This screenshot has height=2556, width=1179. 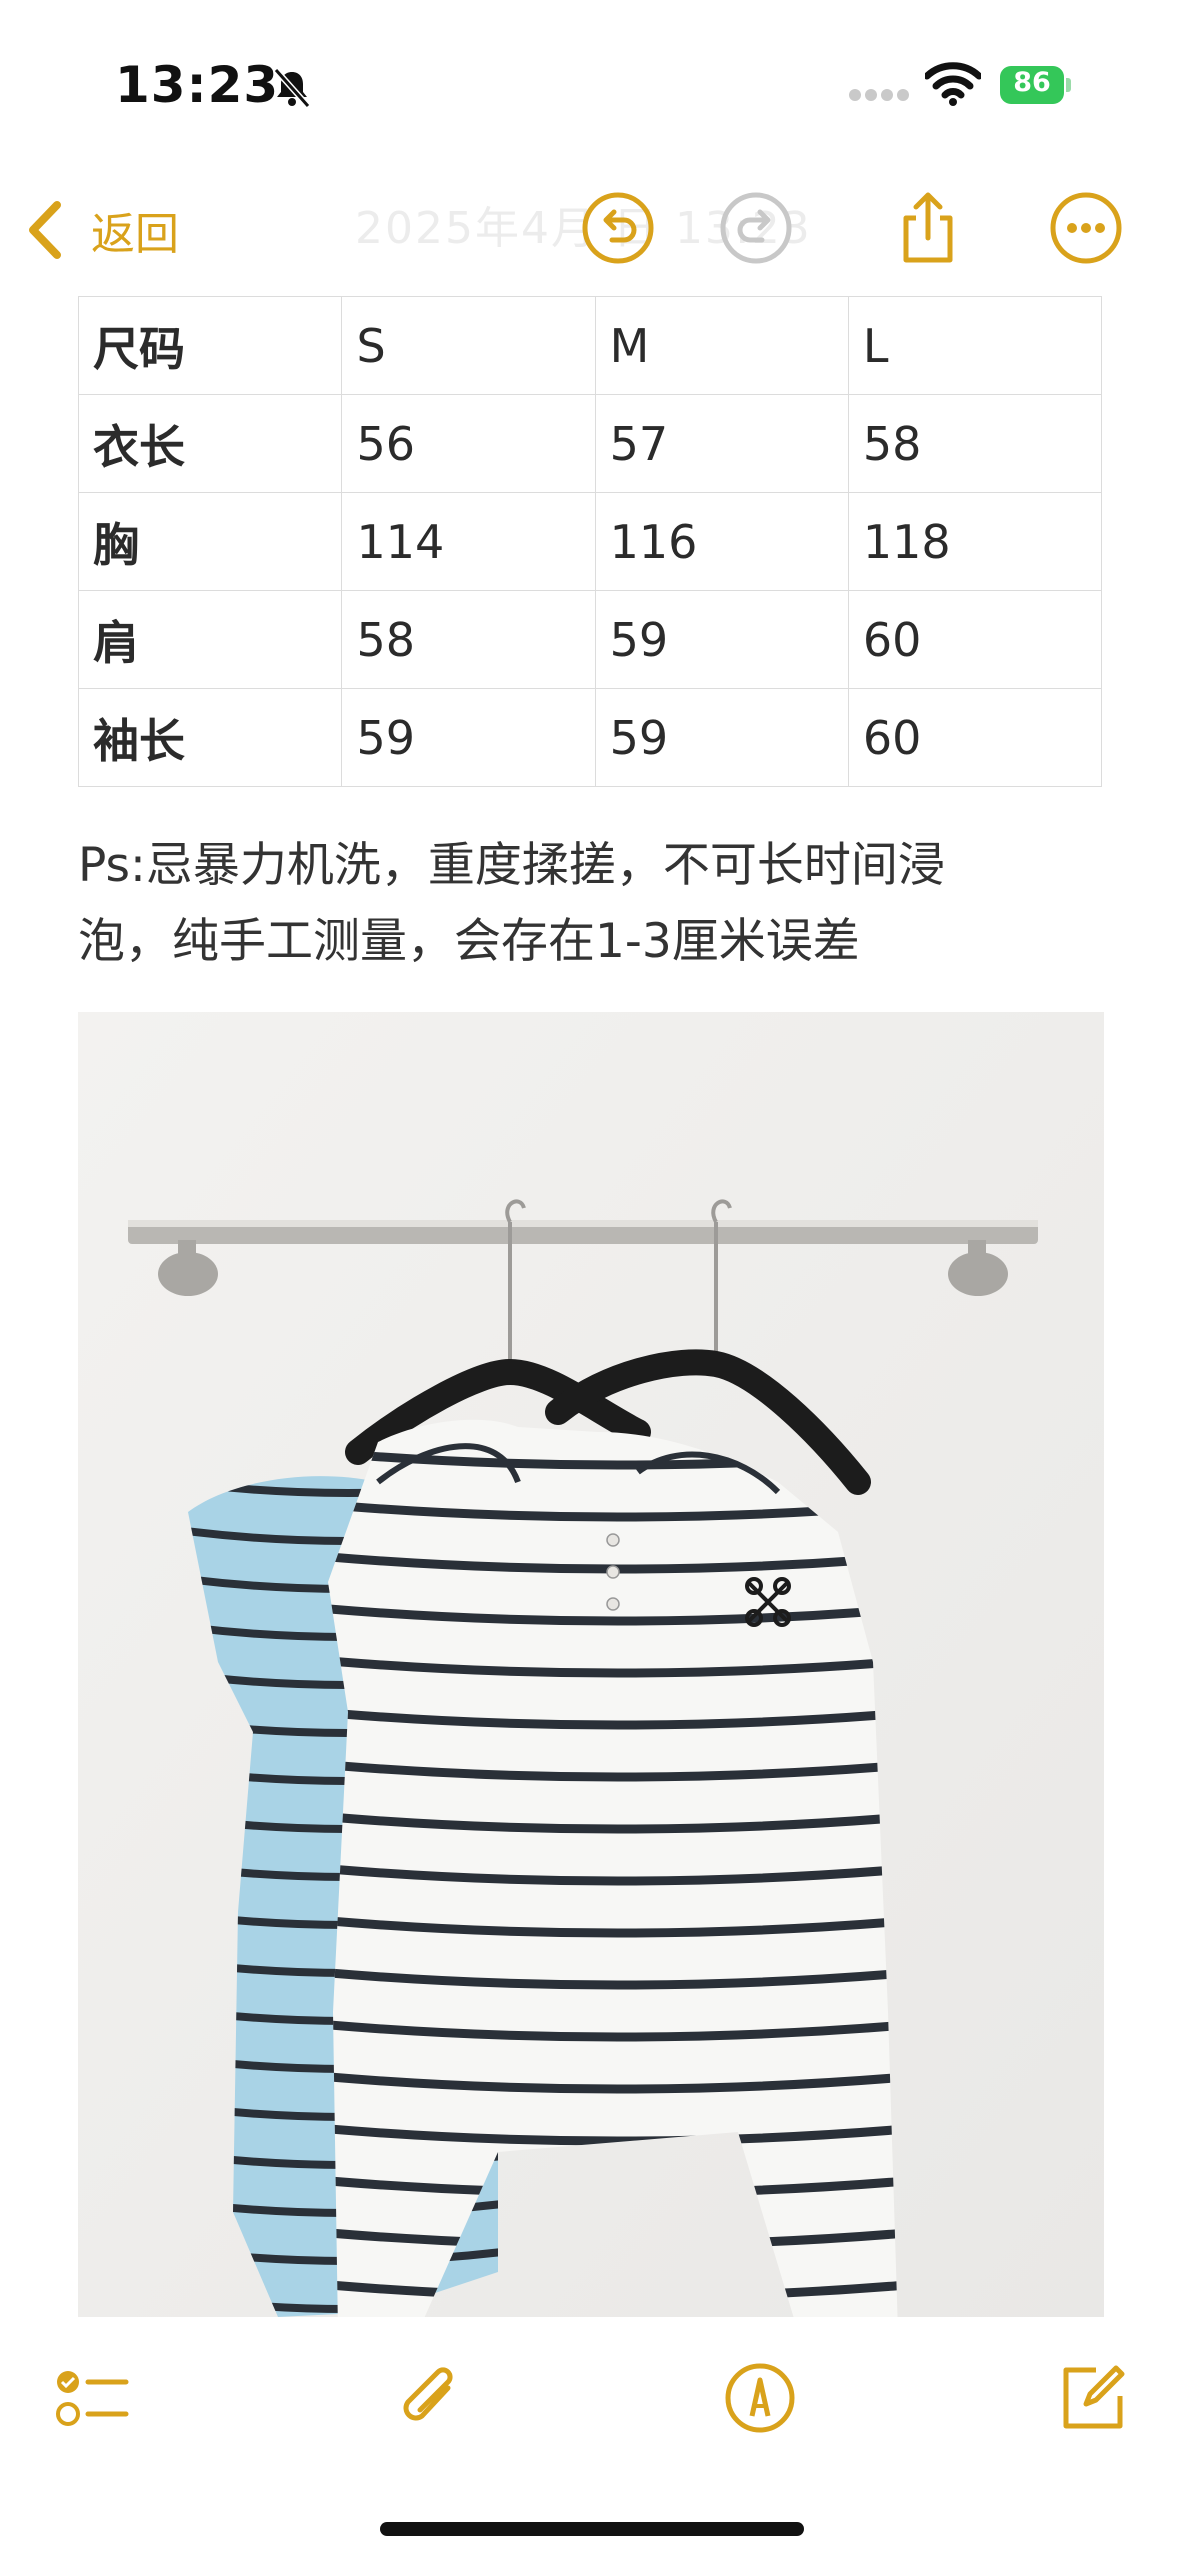 I want to click on care-note: Ps:忌暴力机洗，重度揉搓，不可长时间浸 泡，纯手工测量，会存在1-3厘米误差, so click(x=593, y=904).